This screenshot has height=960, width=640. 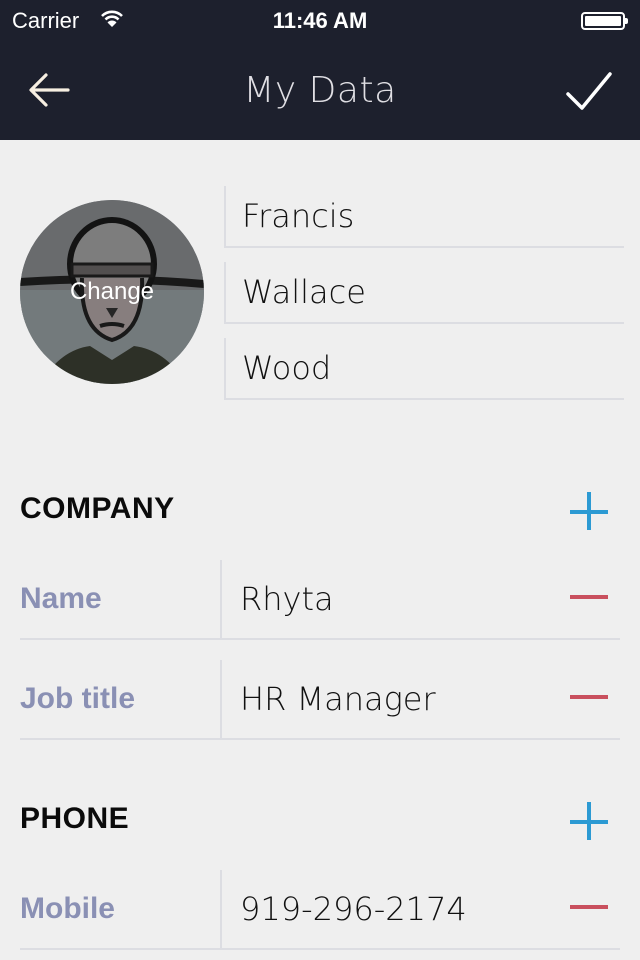 I want to click on change-photo-label: Change, so click(x=112, y=292).